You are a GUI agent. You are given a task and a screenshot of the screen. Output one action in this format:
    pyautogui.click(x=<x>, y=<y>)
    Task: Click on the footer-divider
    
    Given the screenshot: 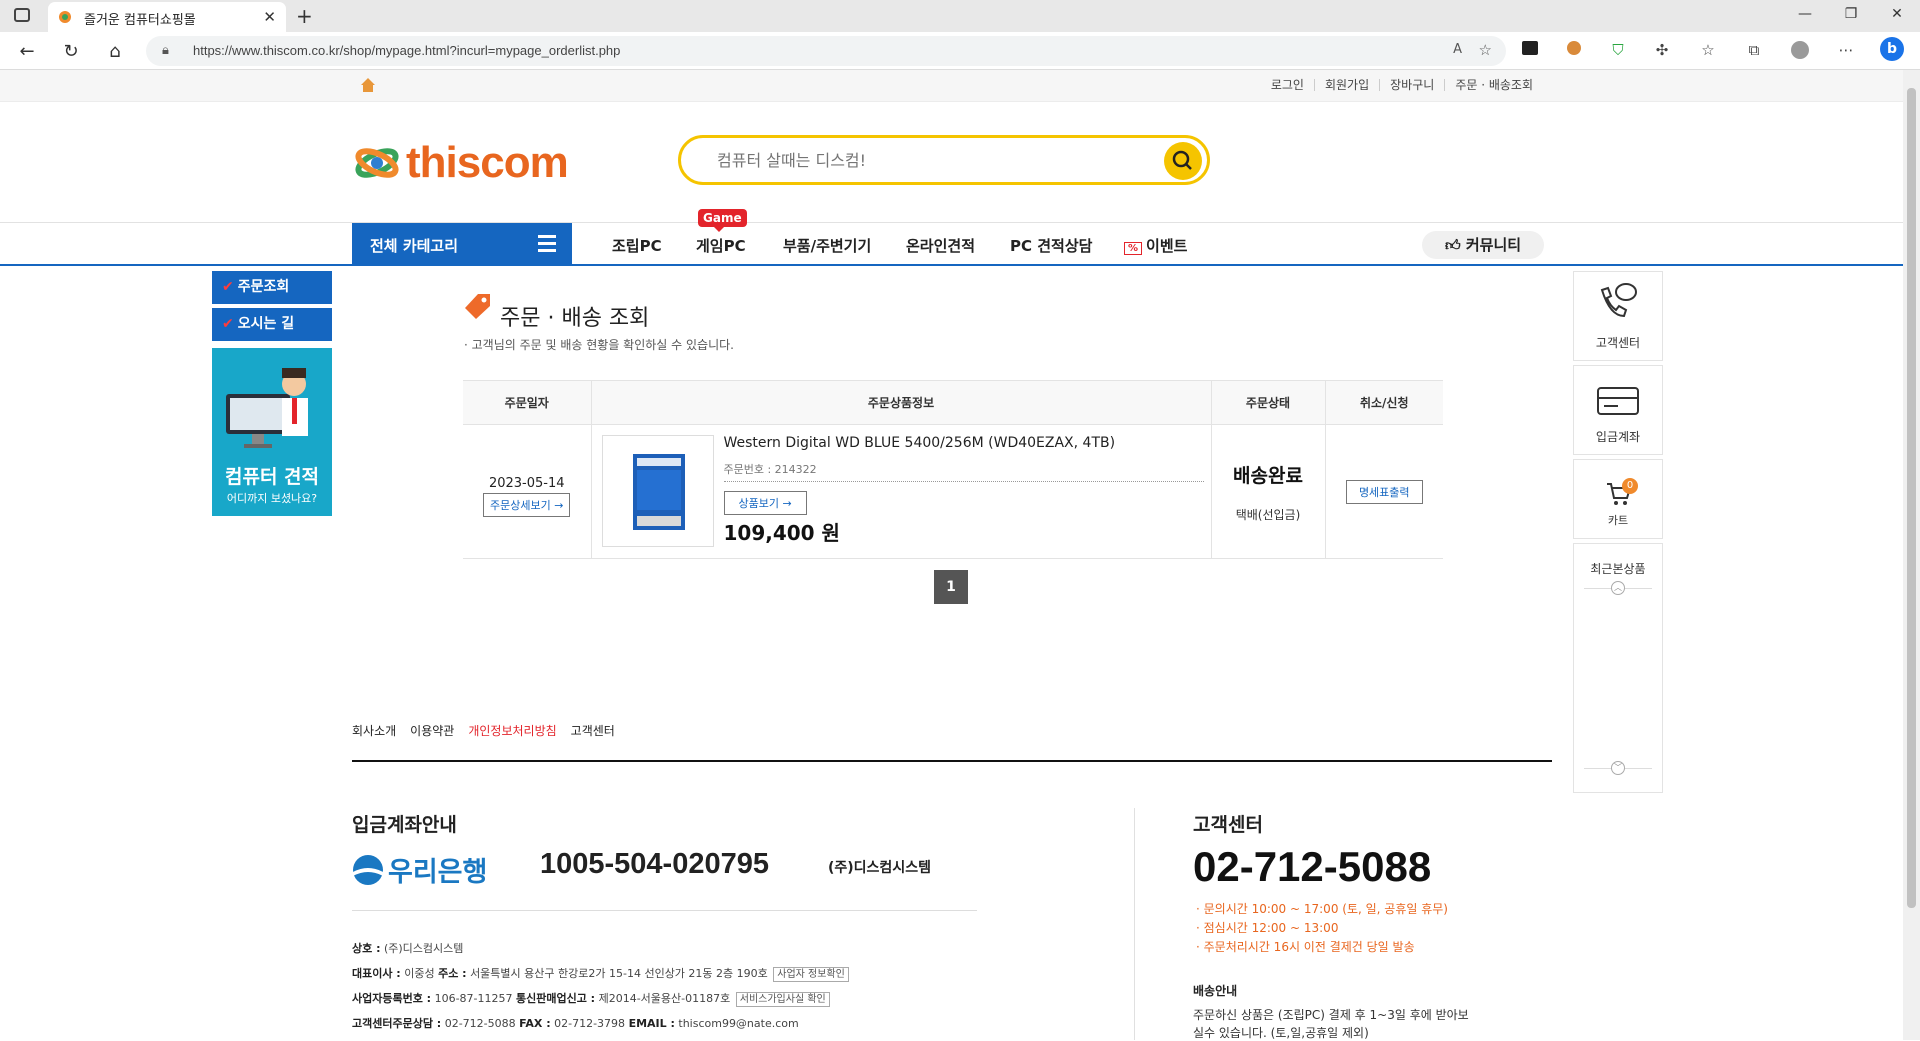 What is the action you would take?
    pyautogui.click(x=952, y=761)
    